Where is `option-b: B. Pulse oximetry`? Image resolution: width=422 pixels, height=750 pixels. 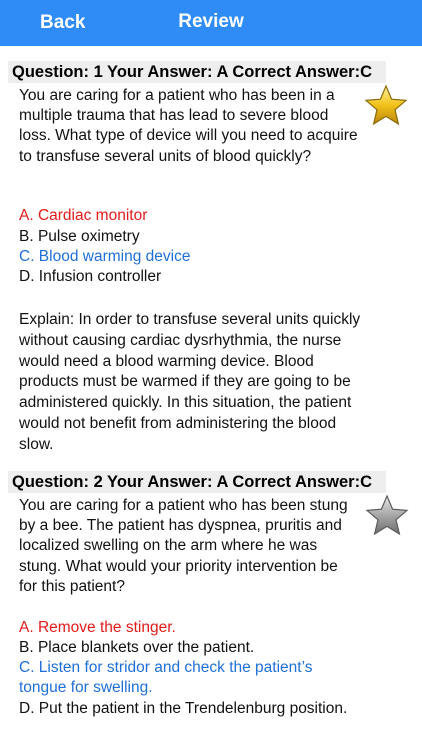 option-b: B. Pulse oximetry is located at coordinates (79, 236).